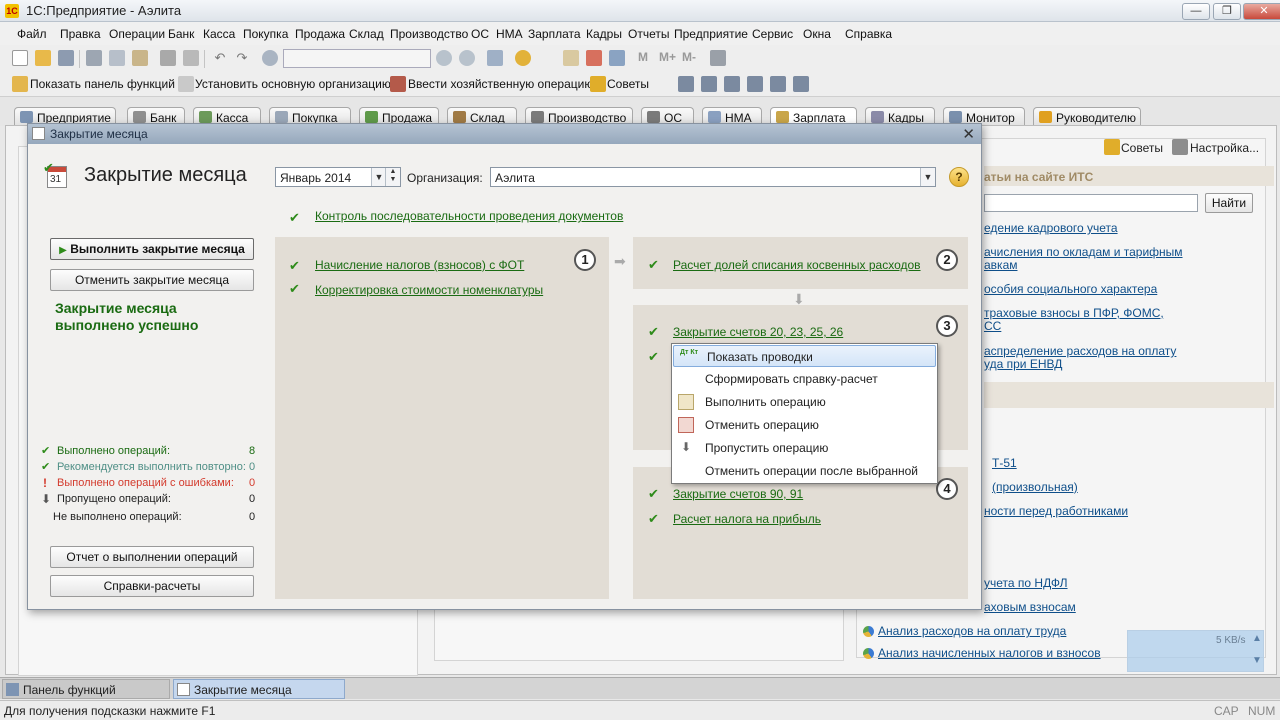 The width and height of the screenshot is (1280, 720). What do you see at coordinates (571, 58) in the screenshot?
I see `calculator-icon` at bounding box center [571, 58].